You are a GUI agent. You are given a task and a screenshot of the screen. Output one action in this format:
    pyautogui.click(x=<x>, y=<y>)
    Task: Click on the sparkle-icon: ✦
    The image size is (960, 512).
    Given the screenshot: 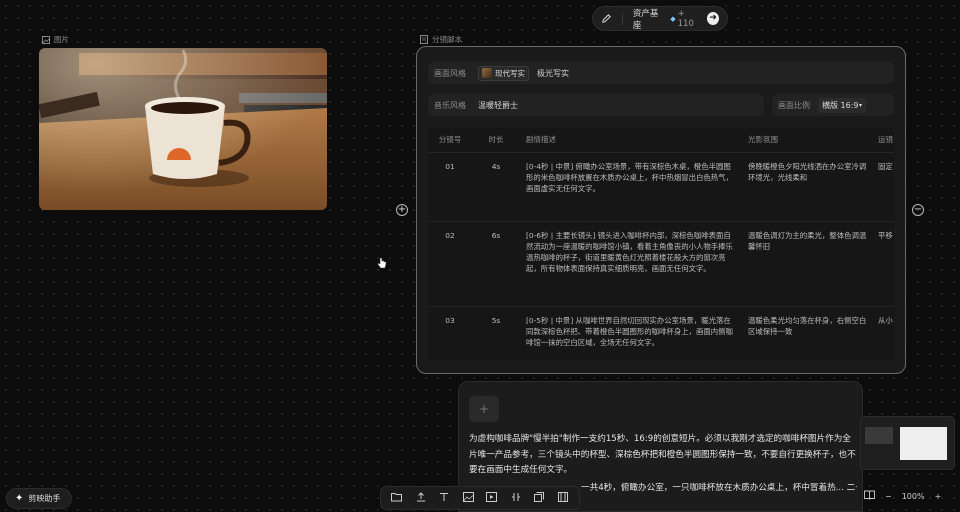 What is the action you would take?
    pyautogui.click(x=19, y=498)
    